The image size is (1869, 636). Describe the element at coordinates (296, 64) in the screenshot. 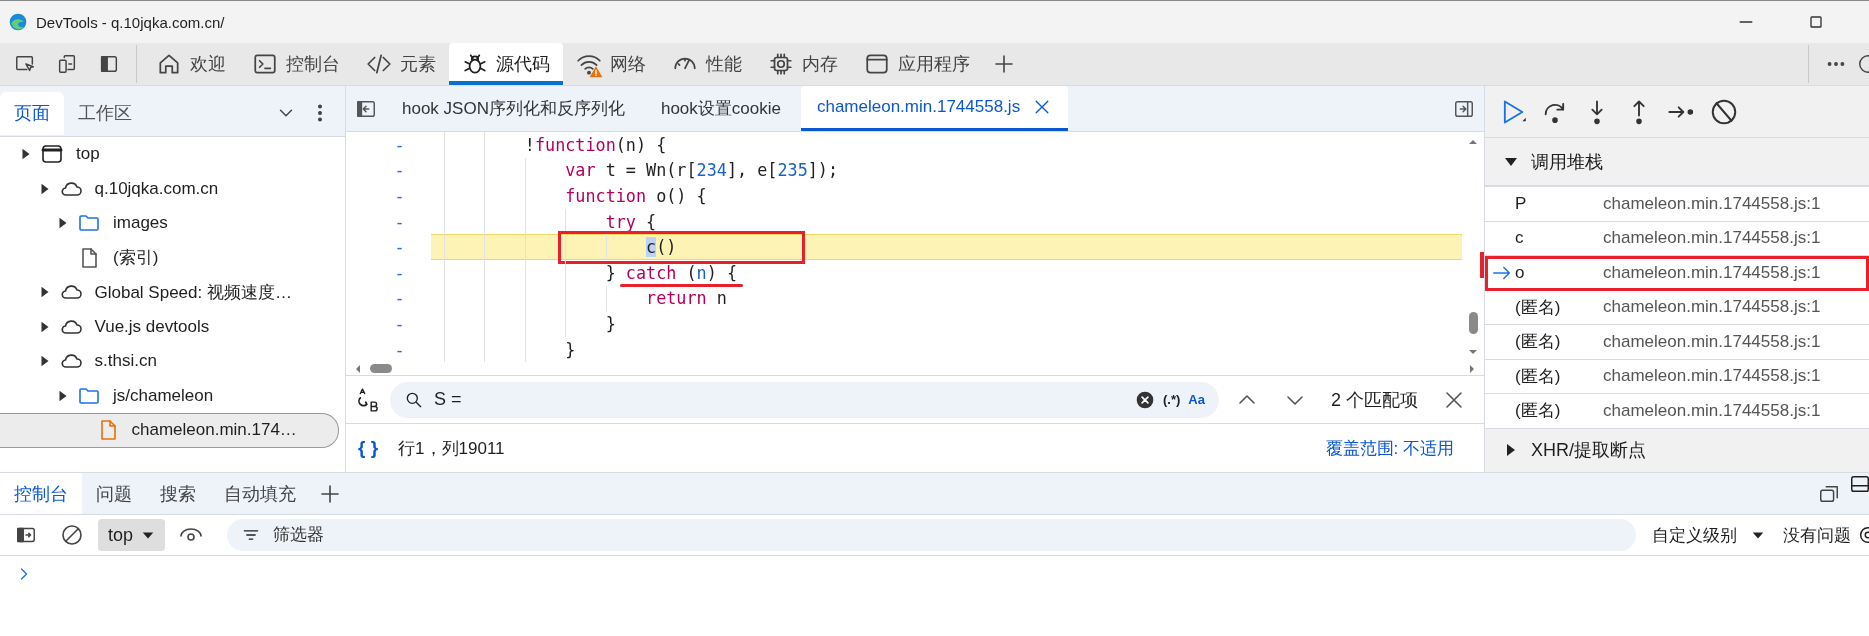

I see `tab: 控制台` at that location.